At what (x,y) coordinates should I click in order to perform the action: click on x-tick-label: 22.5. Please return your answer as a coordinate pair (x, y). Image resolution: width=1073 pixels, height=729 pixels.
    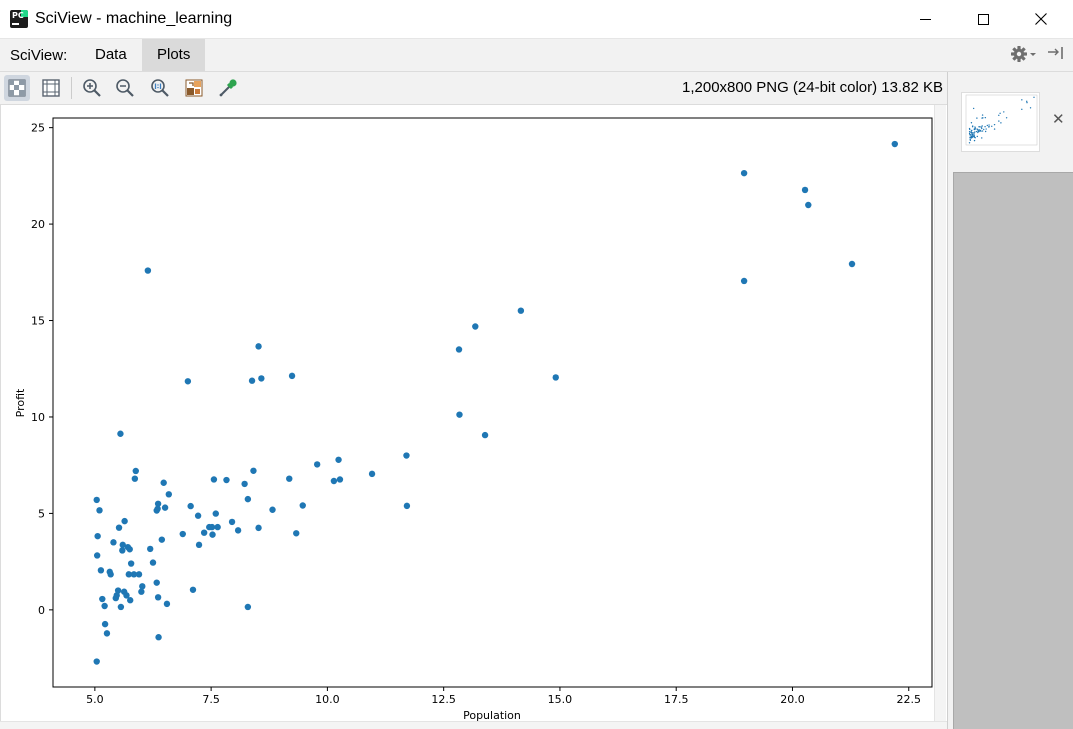
    Looking at the image, I should click on (908, 699).